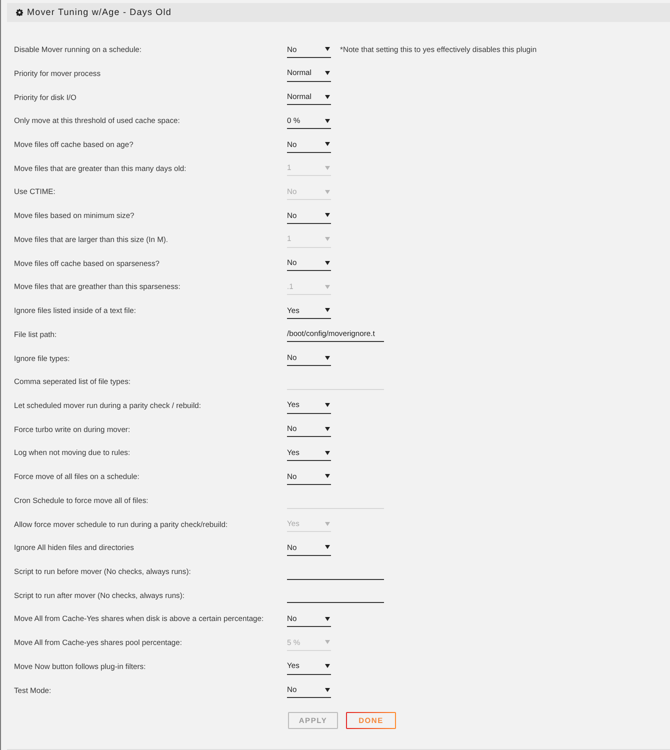 The width and height of the screenshot is (670, 750). What do you see at coordinates (19, 12) in the screenshot?
I see `gear-icon` at bounding box center [19, 12].